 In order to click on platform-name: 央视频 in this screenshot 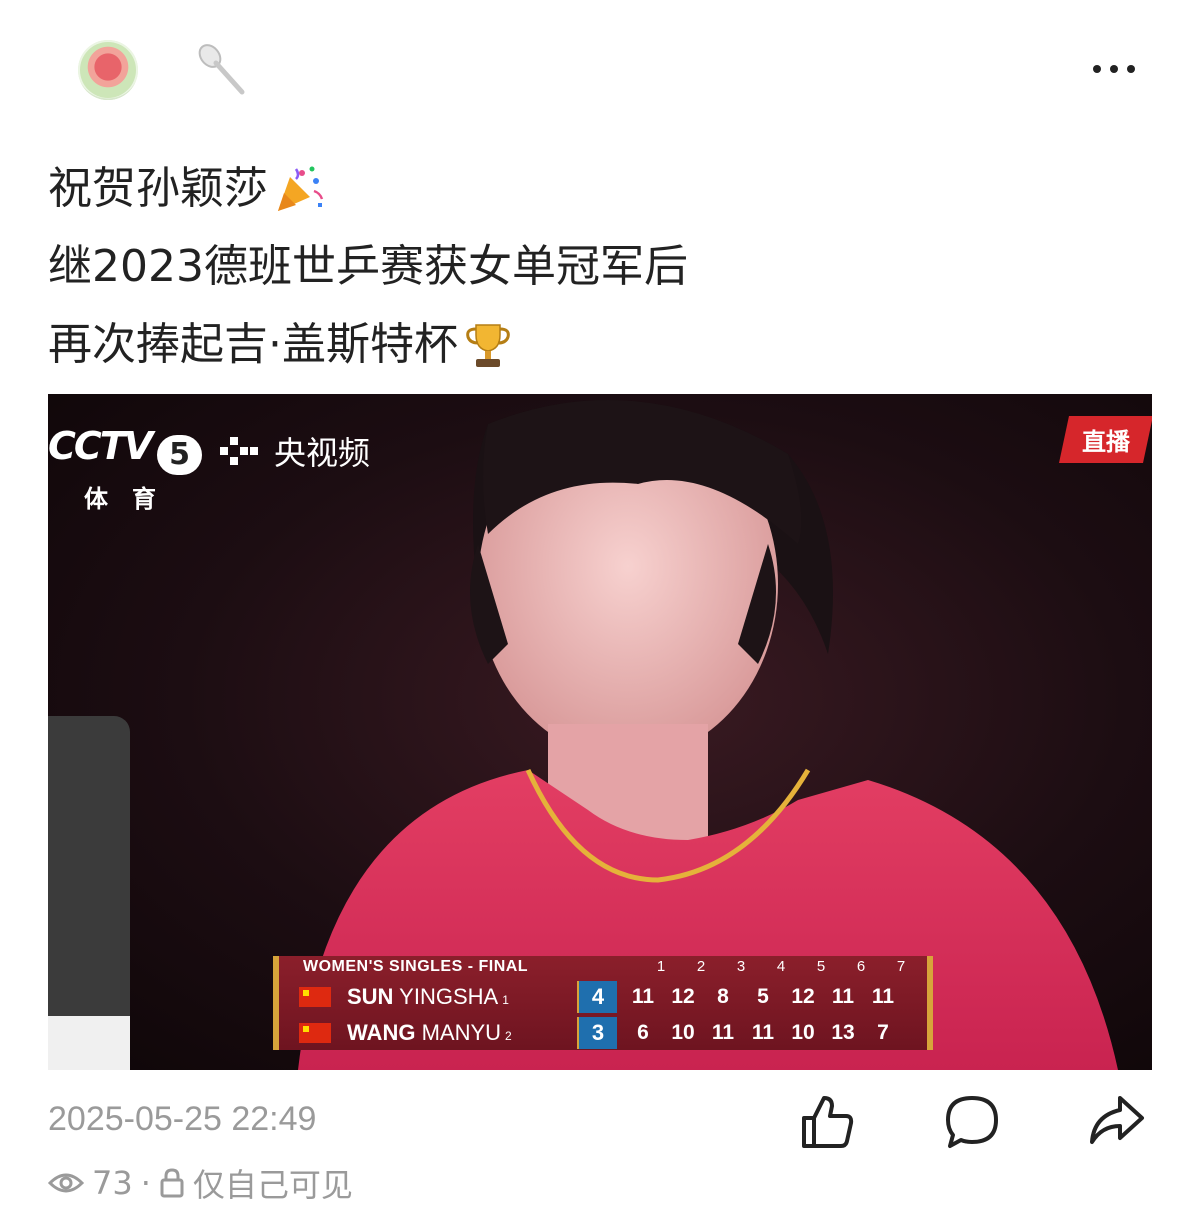, I will do `click(322, 453)`.